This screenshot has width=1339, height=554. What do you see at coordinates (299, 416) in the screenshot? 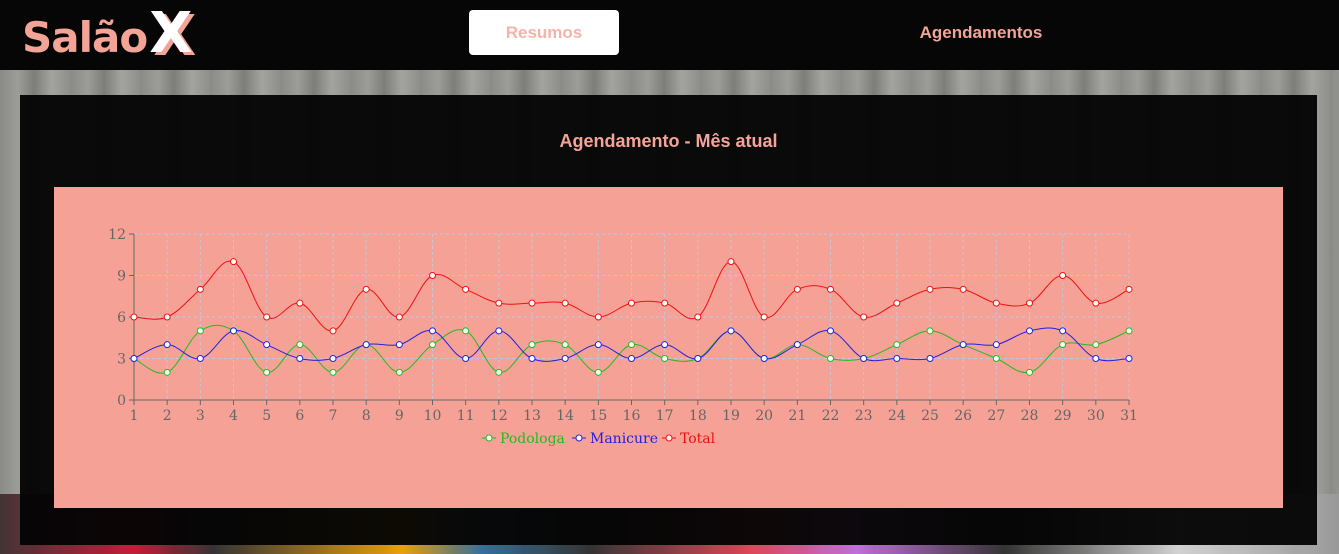
I see `x-tick-label: 6` at bounding box center [299, 416].